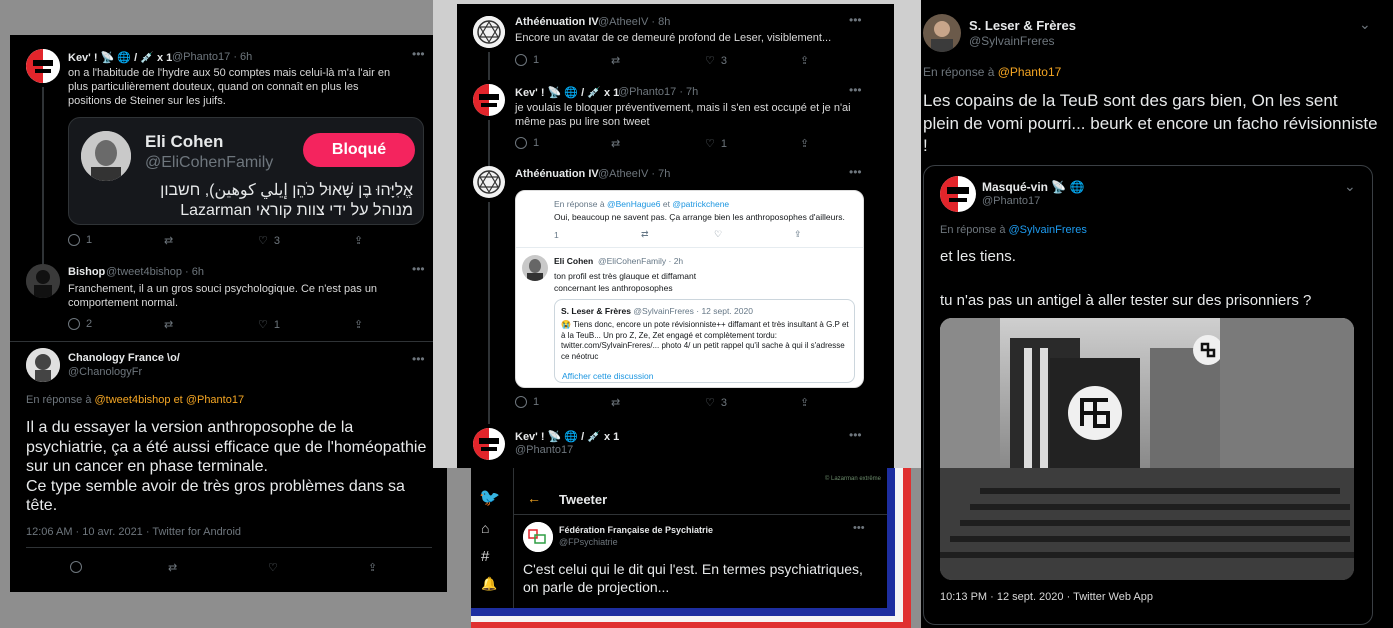 This screenshot has width=1393, height=628. I want to click on avatar-ffp, so click(538, 537).